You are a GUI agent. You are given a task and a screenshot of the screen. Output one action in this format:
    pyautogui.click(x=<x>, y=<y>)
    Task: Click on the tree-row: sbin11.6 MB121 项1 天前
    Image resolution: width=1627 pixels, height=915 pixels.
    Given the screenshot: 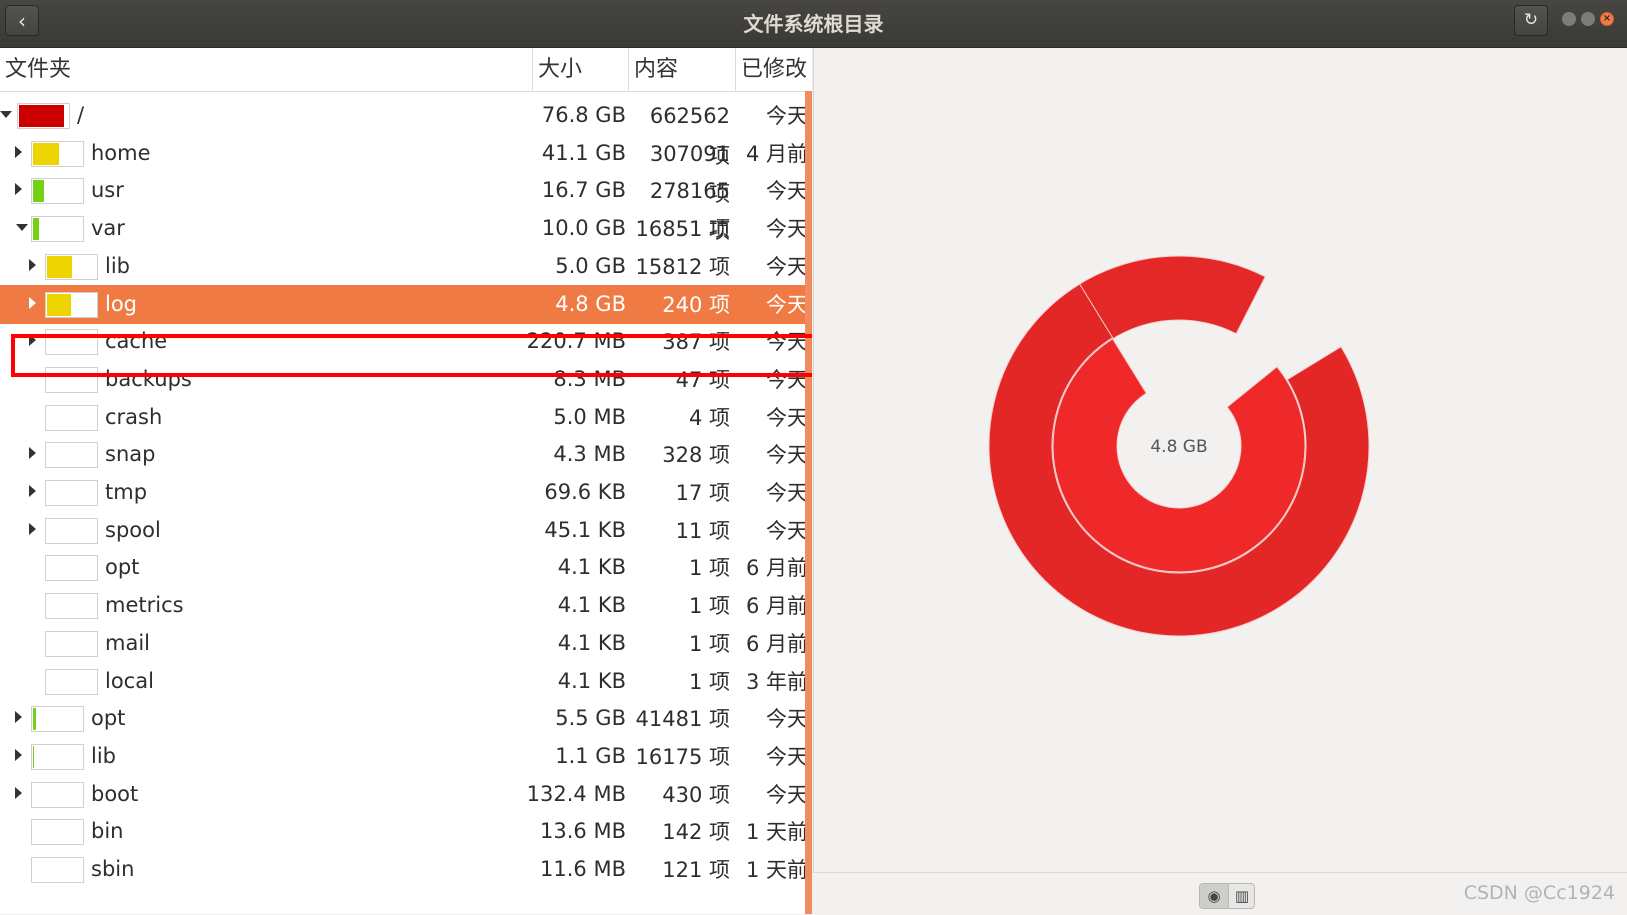 What is the action you would take?
    pyautogui.click(x=406, y=869)
    